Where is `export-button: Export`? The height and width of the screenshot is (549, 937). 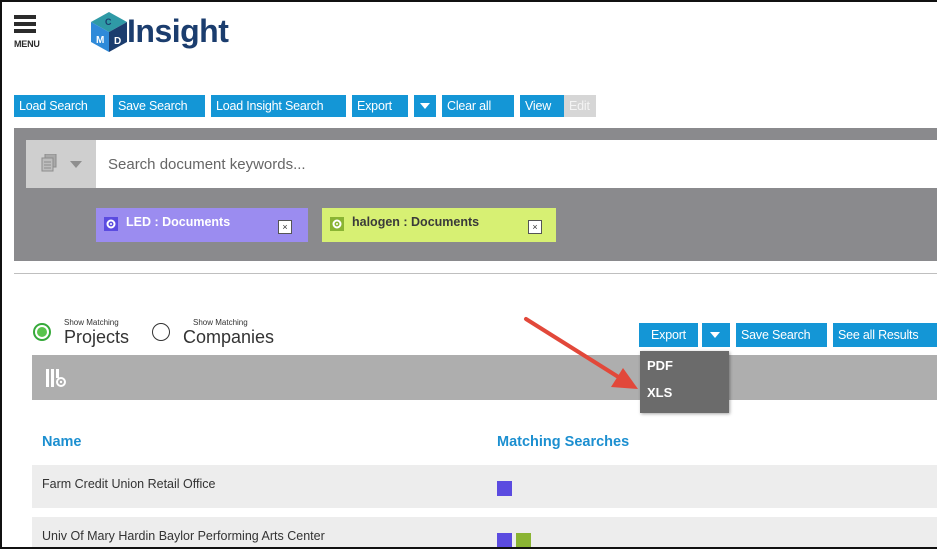
export-button: Export is located at coordinates (380, 106).